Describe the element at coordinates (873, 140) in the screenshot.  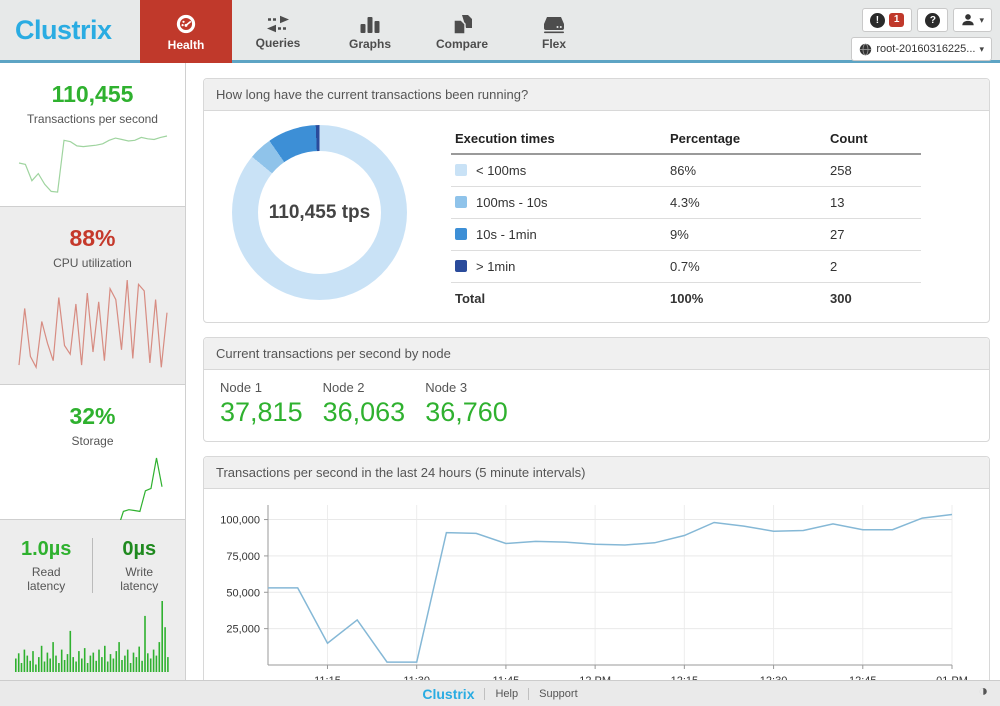
I see `column-header: Count` at that location.